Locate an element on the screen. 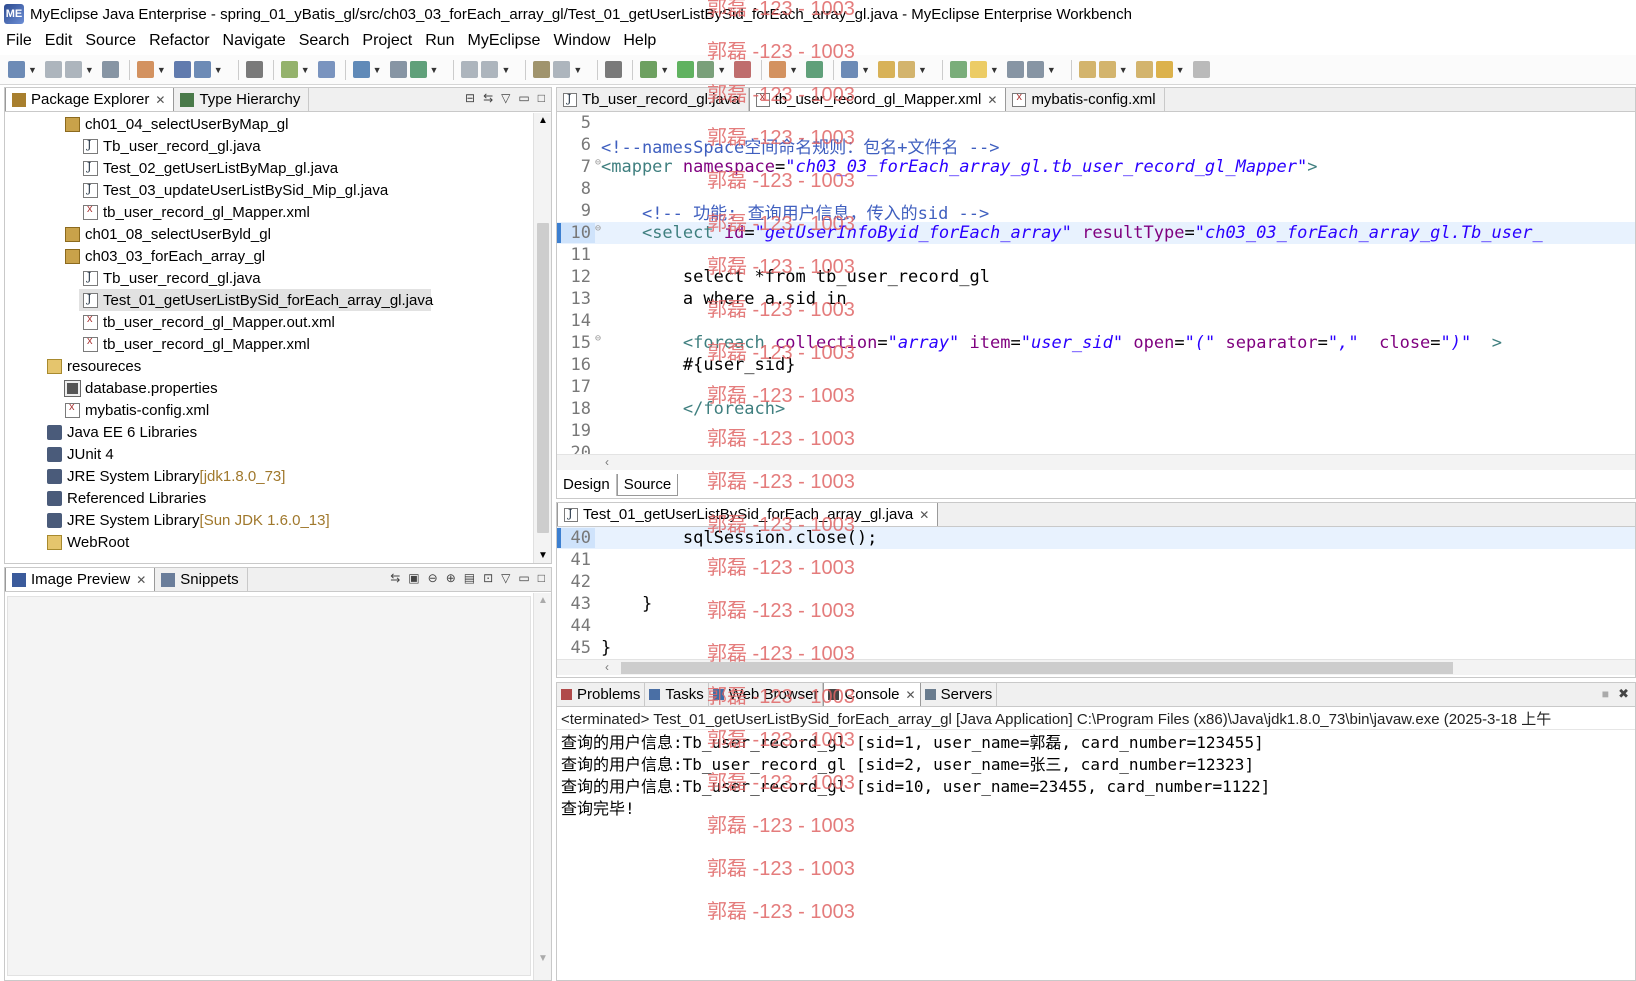 The height and width of the screenshot is (981, 1636). menu-navigate: Navigate is located at coordinates (254, 41).